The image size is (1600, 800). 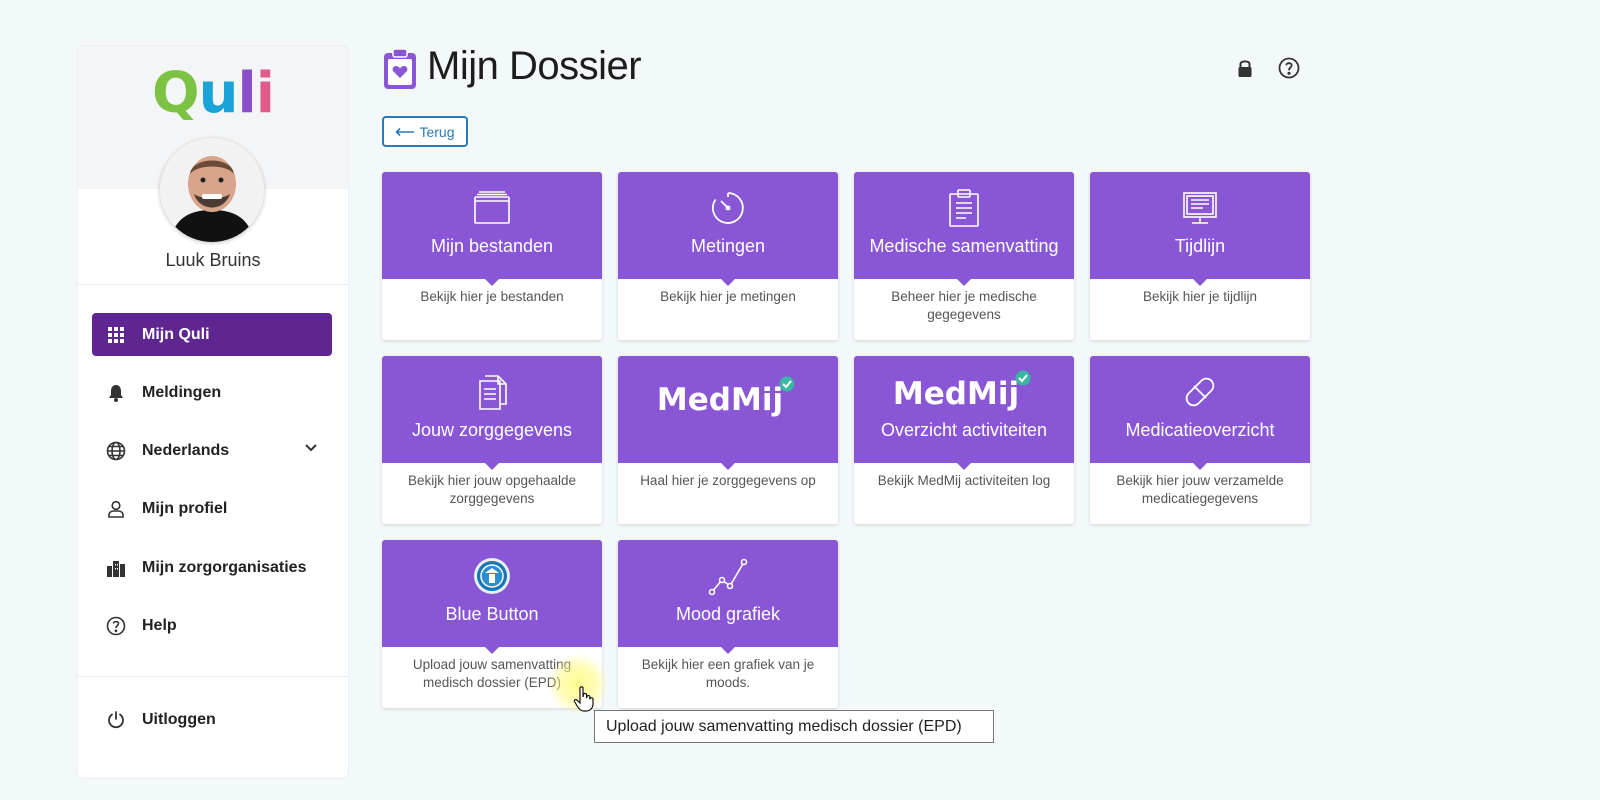 I want to click on tile-medmij: MedMij Haal hier je zorggegevens op, so click(x=728, y=440).